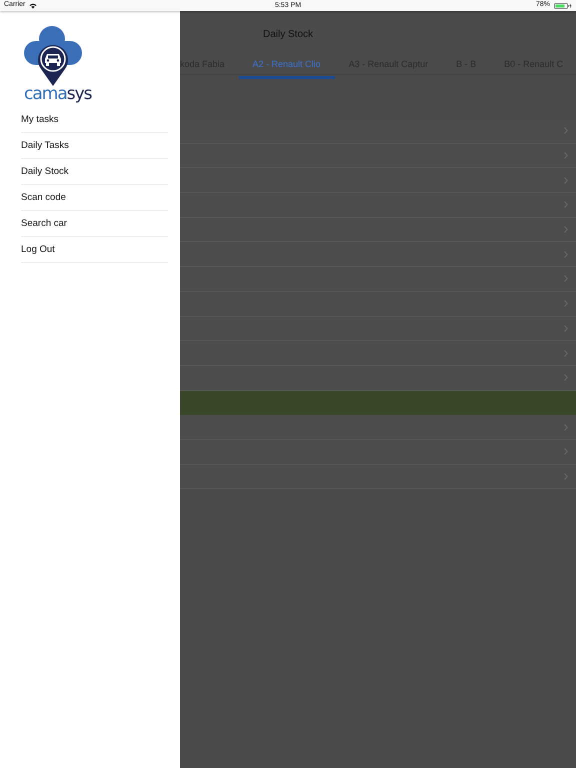  I want to click on wifi-icon, so click(33, 5).